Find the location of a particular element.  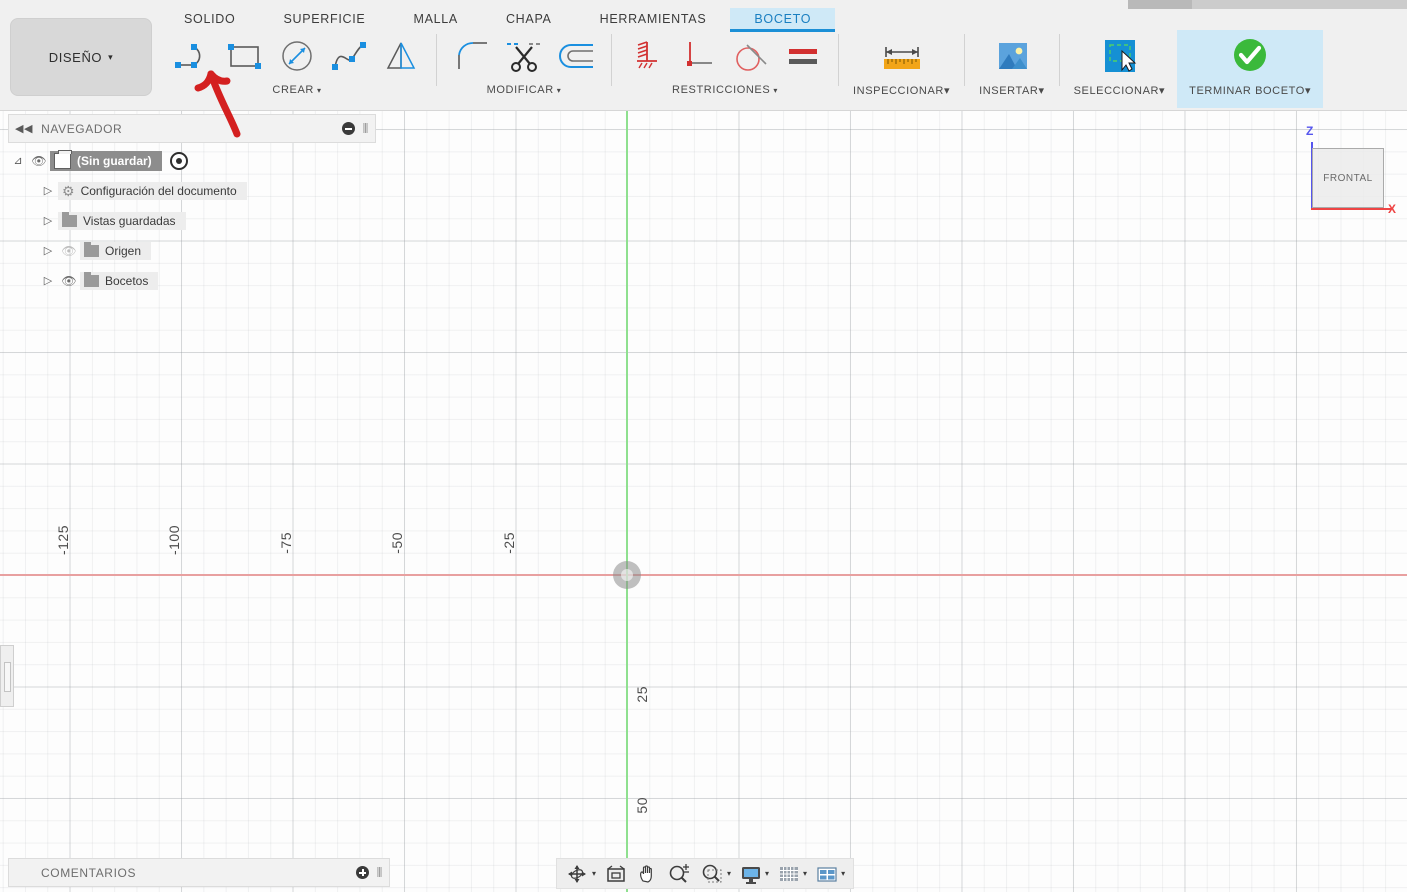

modificar-label-text: MODIFICAR is located at coordinates (520, 90).